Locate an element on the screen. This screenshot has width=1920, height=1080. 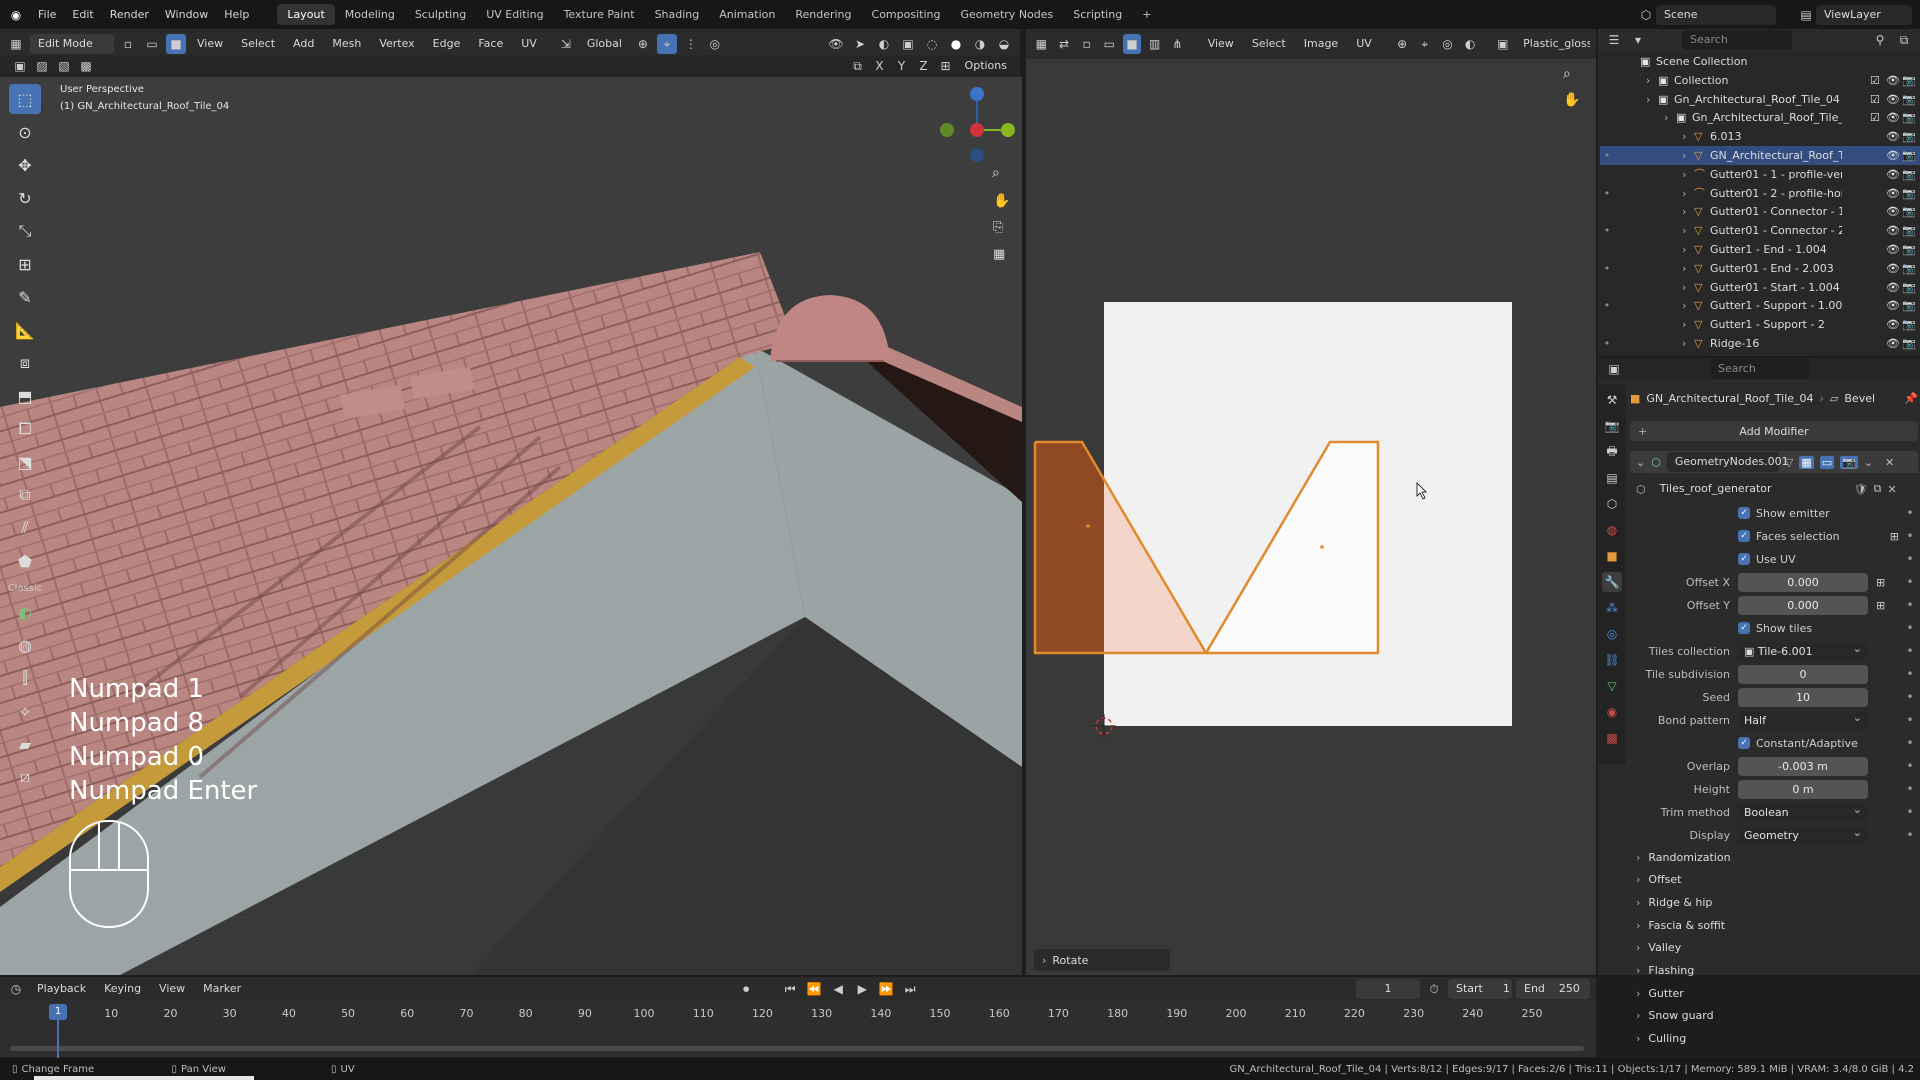
navigation-gizmo is located at coordinates (975, 130).